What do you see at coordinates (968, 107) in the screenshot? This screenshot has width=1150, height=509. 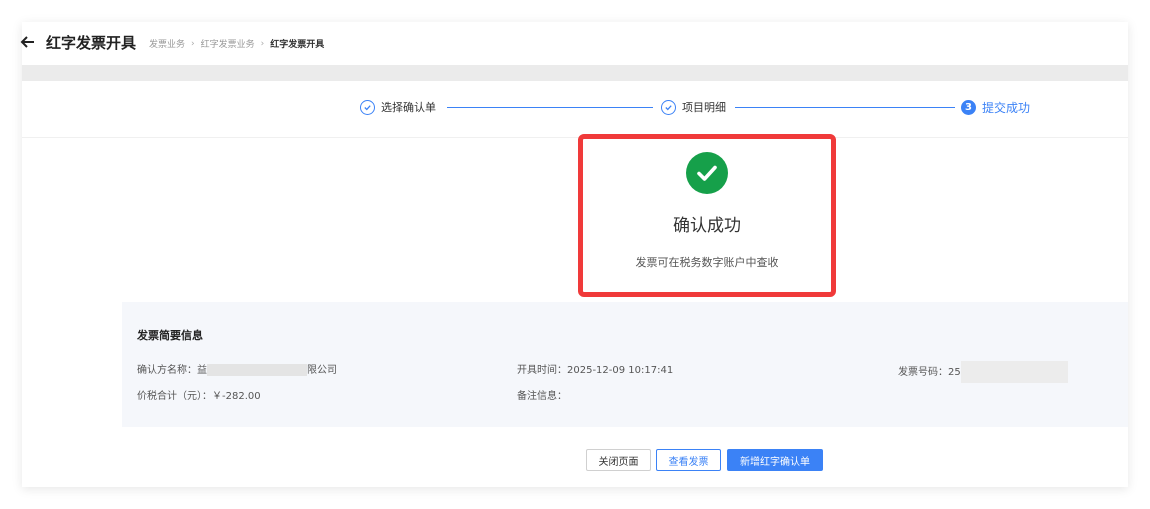 I see `step-number-badge: 3` at bounding box center [968, 107].